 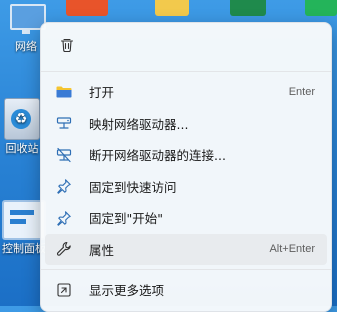 What do you see at coordinates (186, 92) in the screenshot?
I see `menu-item-open: 打开 Enter` at bounding box center [186, 92].